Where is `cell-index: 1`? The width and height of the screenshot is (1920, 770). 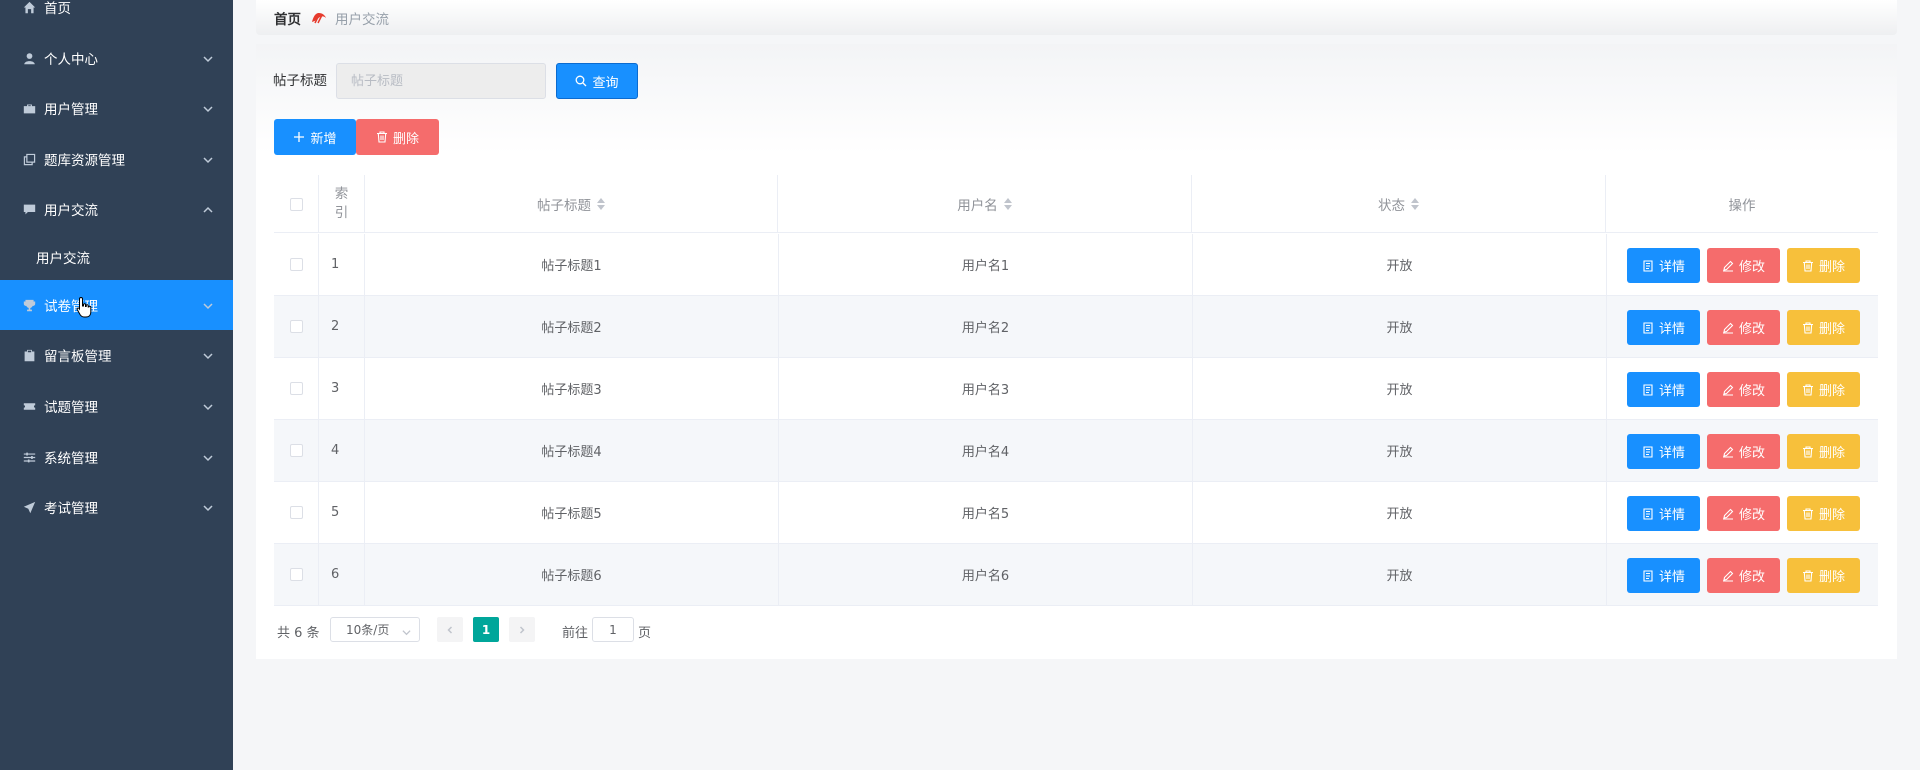
cell-index: 1 is located at coordinates (342, 264).